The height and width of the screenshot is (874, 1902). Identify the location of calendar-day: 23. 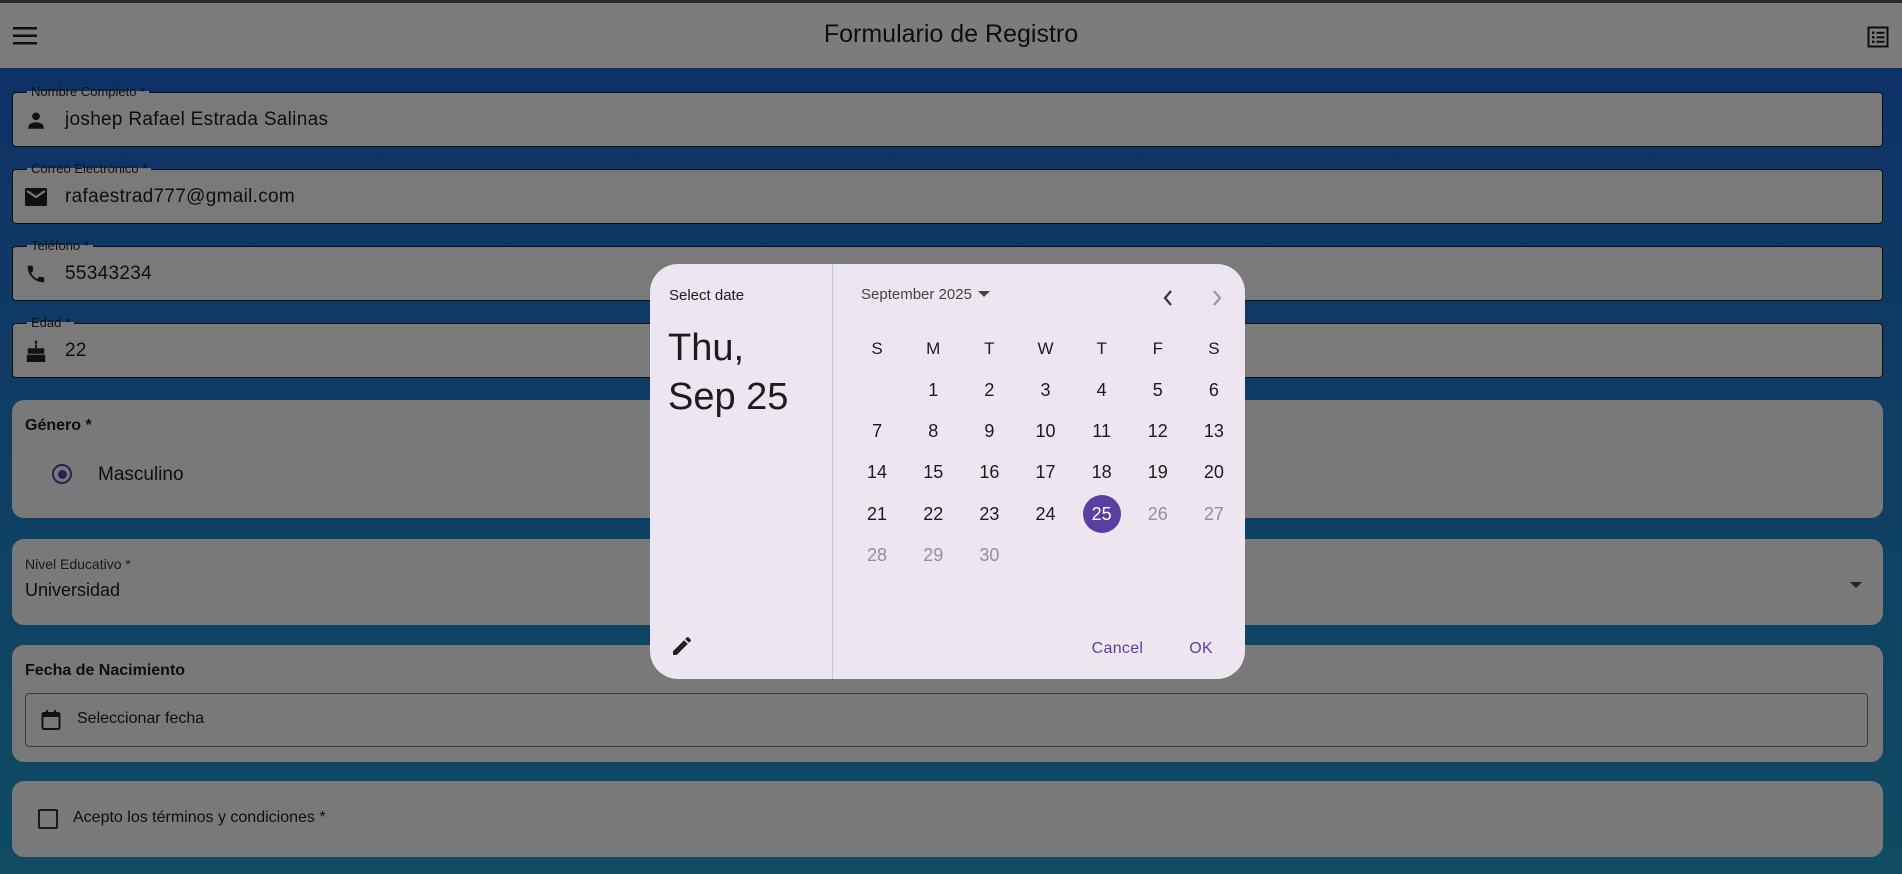
(989, 514).